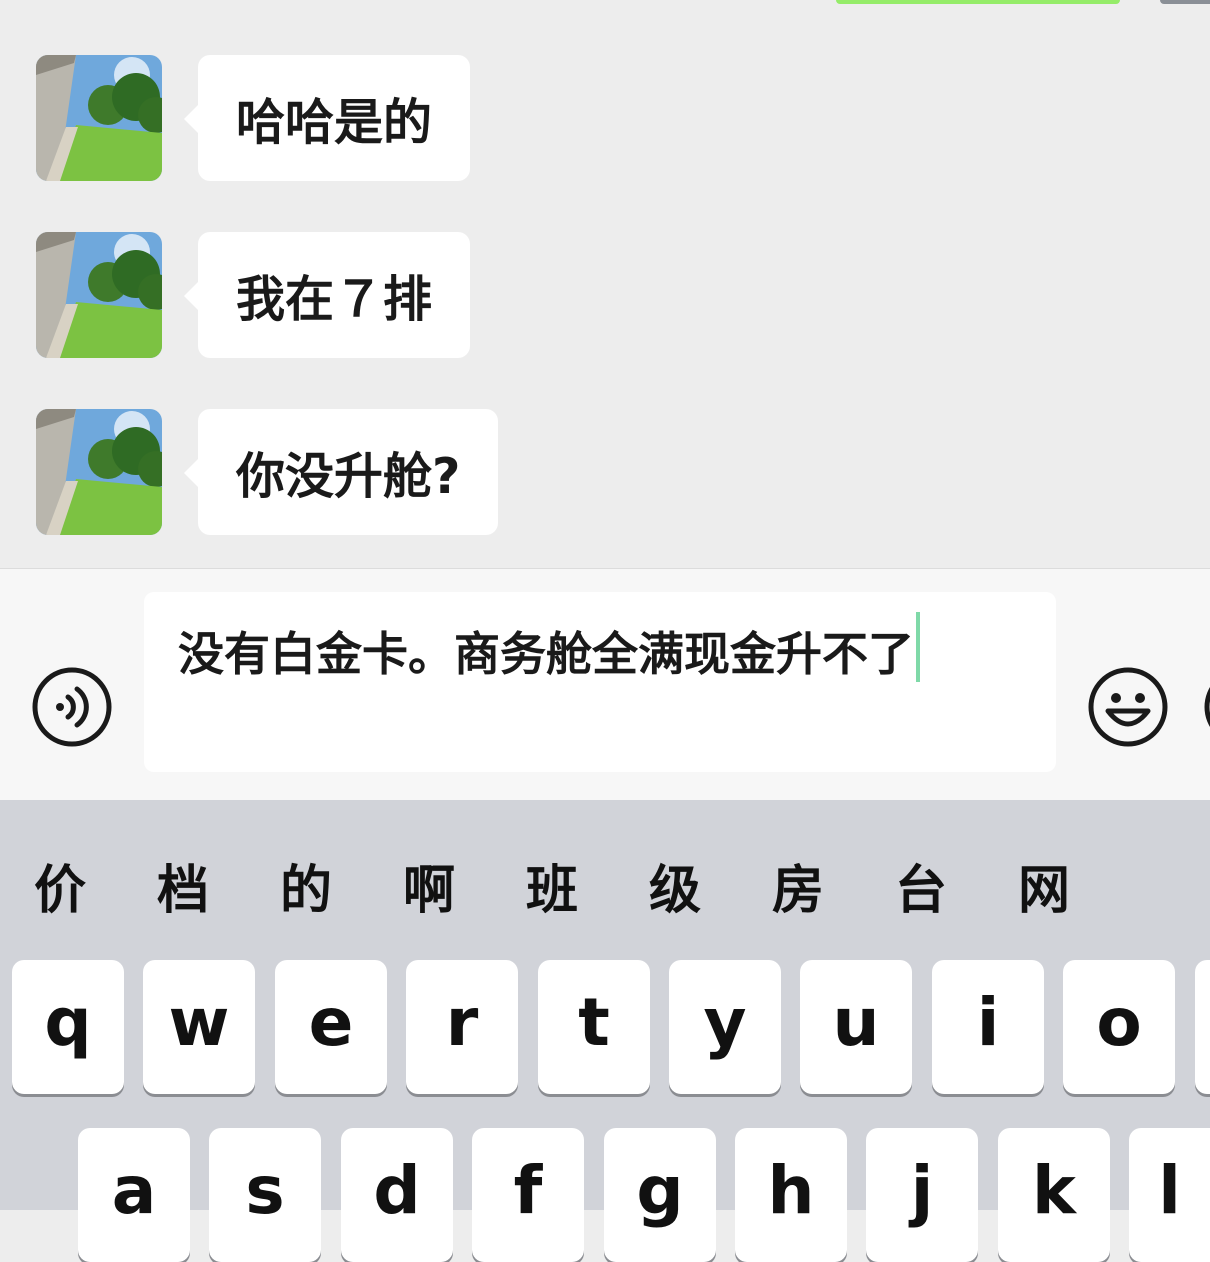  What do you see at coordinates (199, 1027) in the screenshot?
I see `key-w: w` at bounding box center [199, 1027].